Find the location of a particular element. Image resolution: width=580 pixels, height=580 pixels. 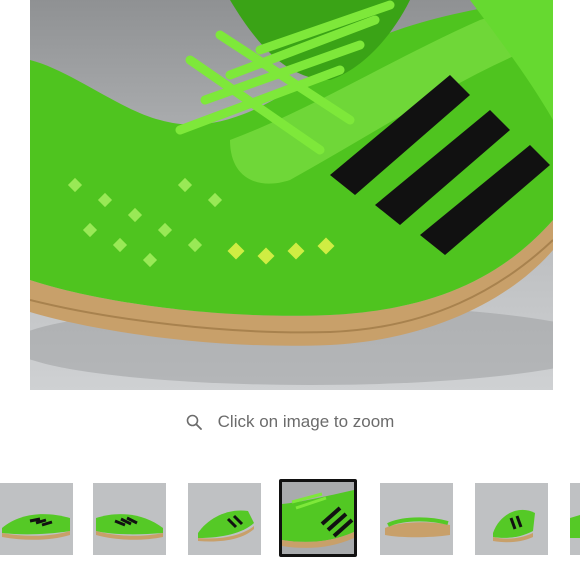

zoom-hint: Click on image to zoom is located at coordinates (290, 422).